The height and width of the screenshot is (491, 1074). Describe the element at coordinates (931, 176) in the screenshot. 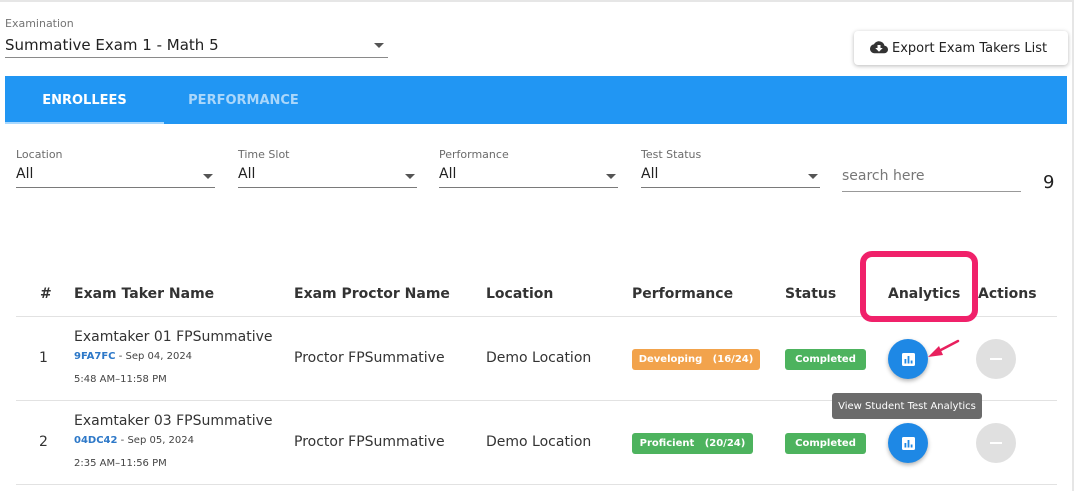

I see `search-input` at that location.